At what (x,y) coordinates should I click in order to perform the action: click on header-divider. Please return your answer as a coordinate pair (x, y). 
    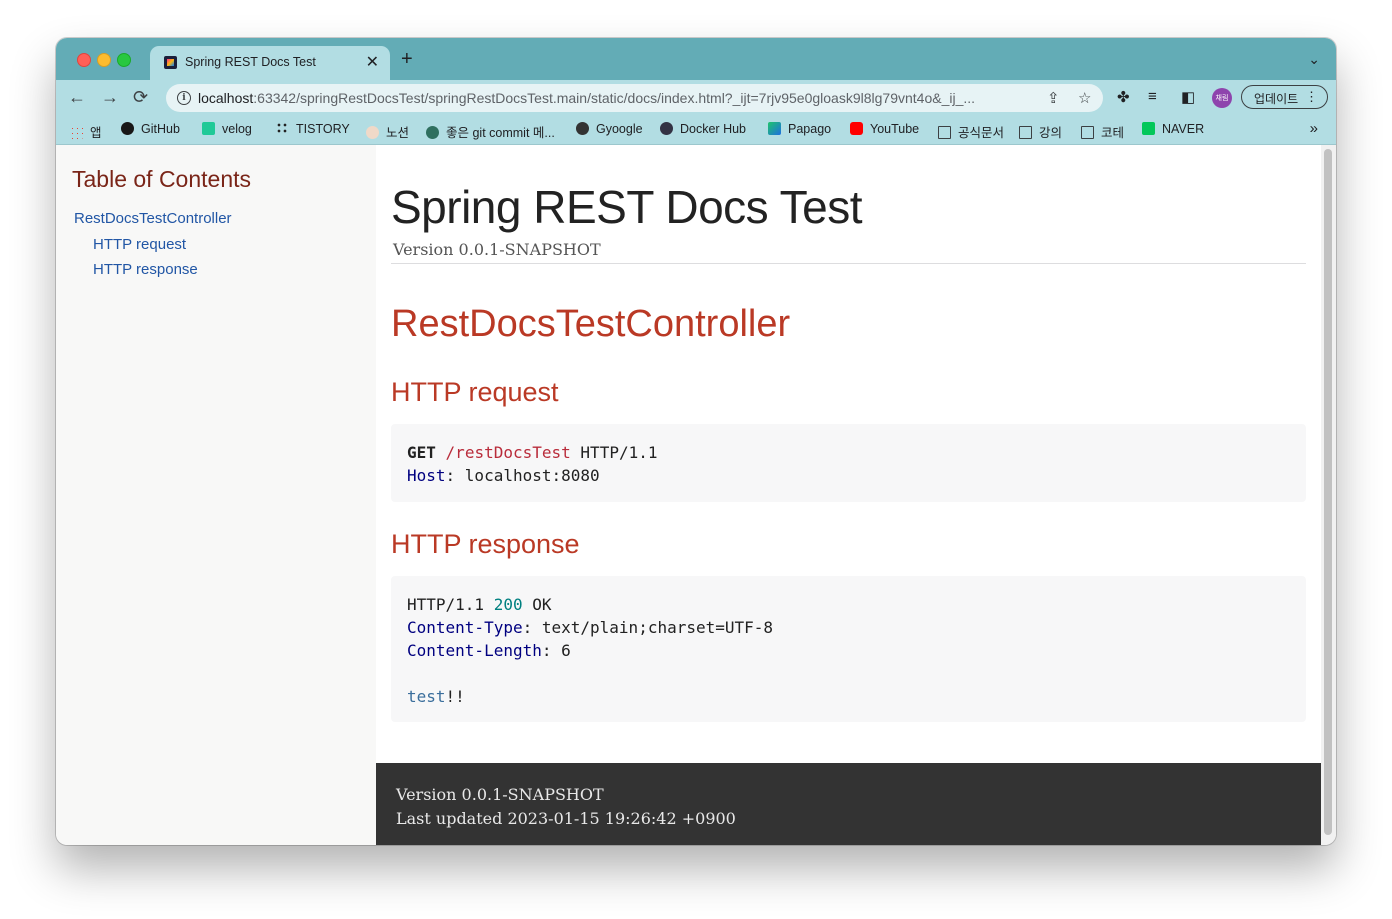
    Looking at the image, I should click on (848, 263).